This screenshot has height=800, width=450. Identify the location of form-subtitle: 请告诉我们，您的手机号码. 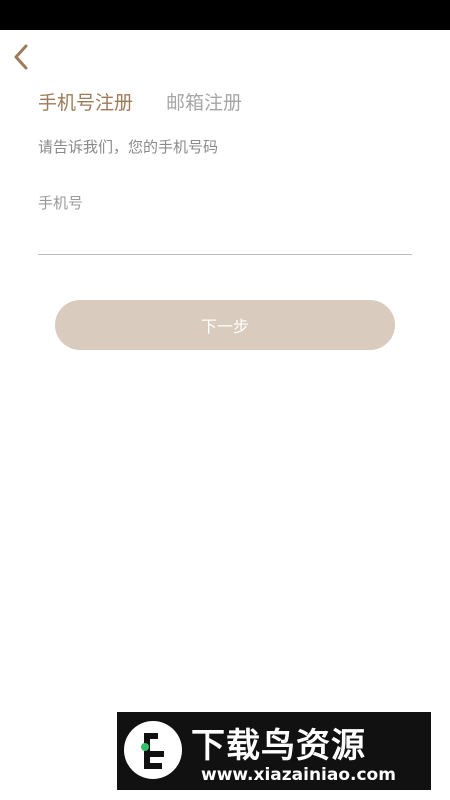
(128, 147).